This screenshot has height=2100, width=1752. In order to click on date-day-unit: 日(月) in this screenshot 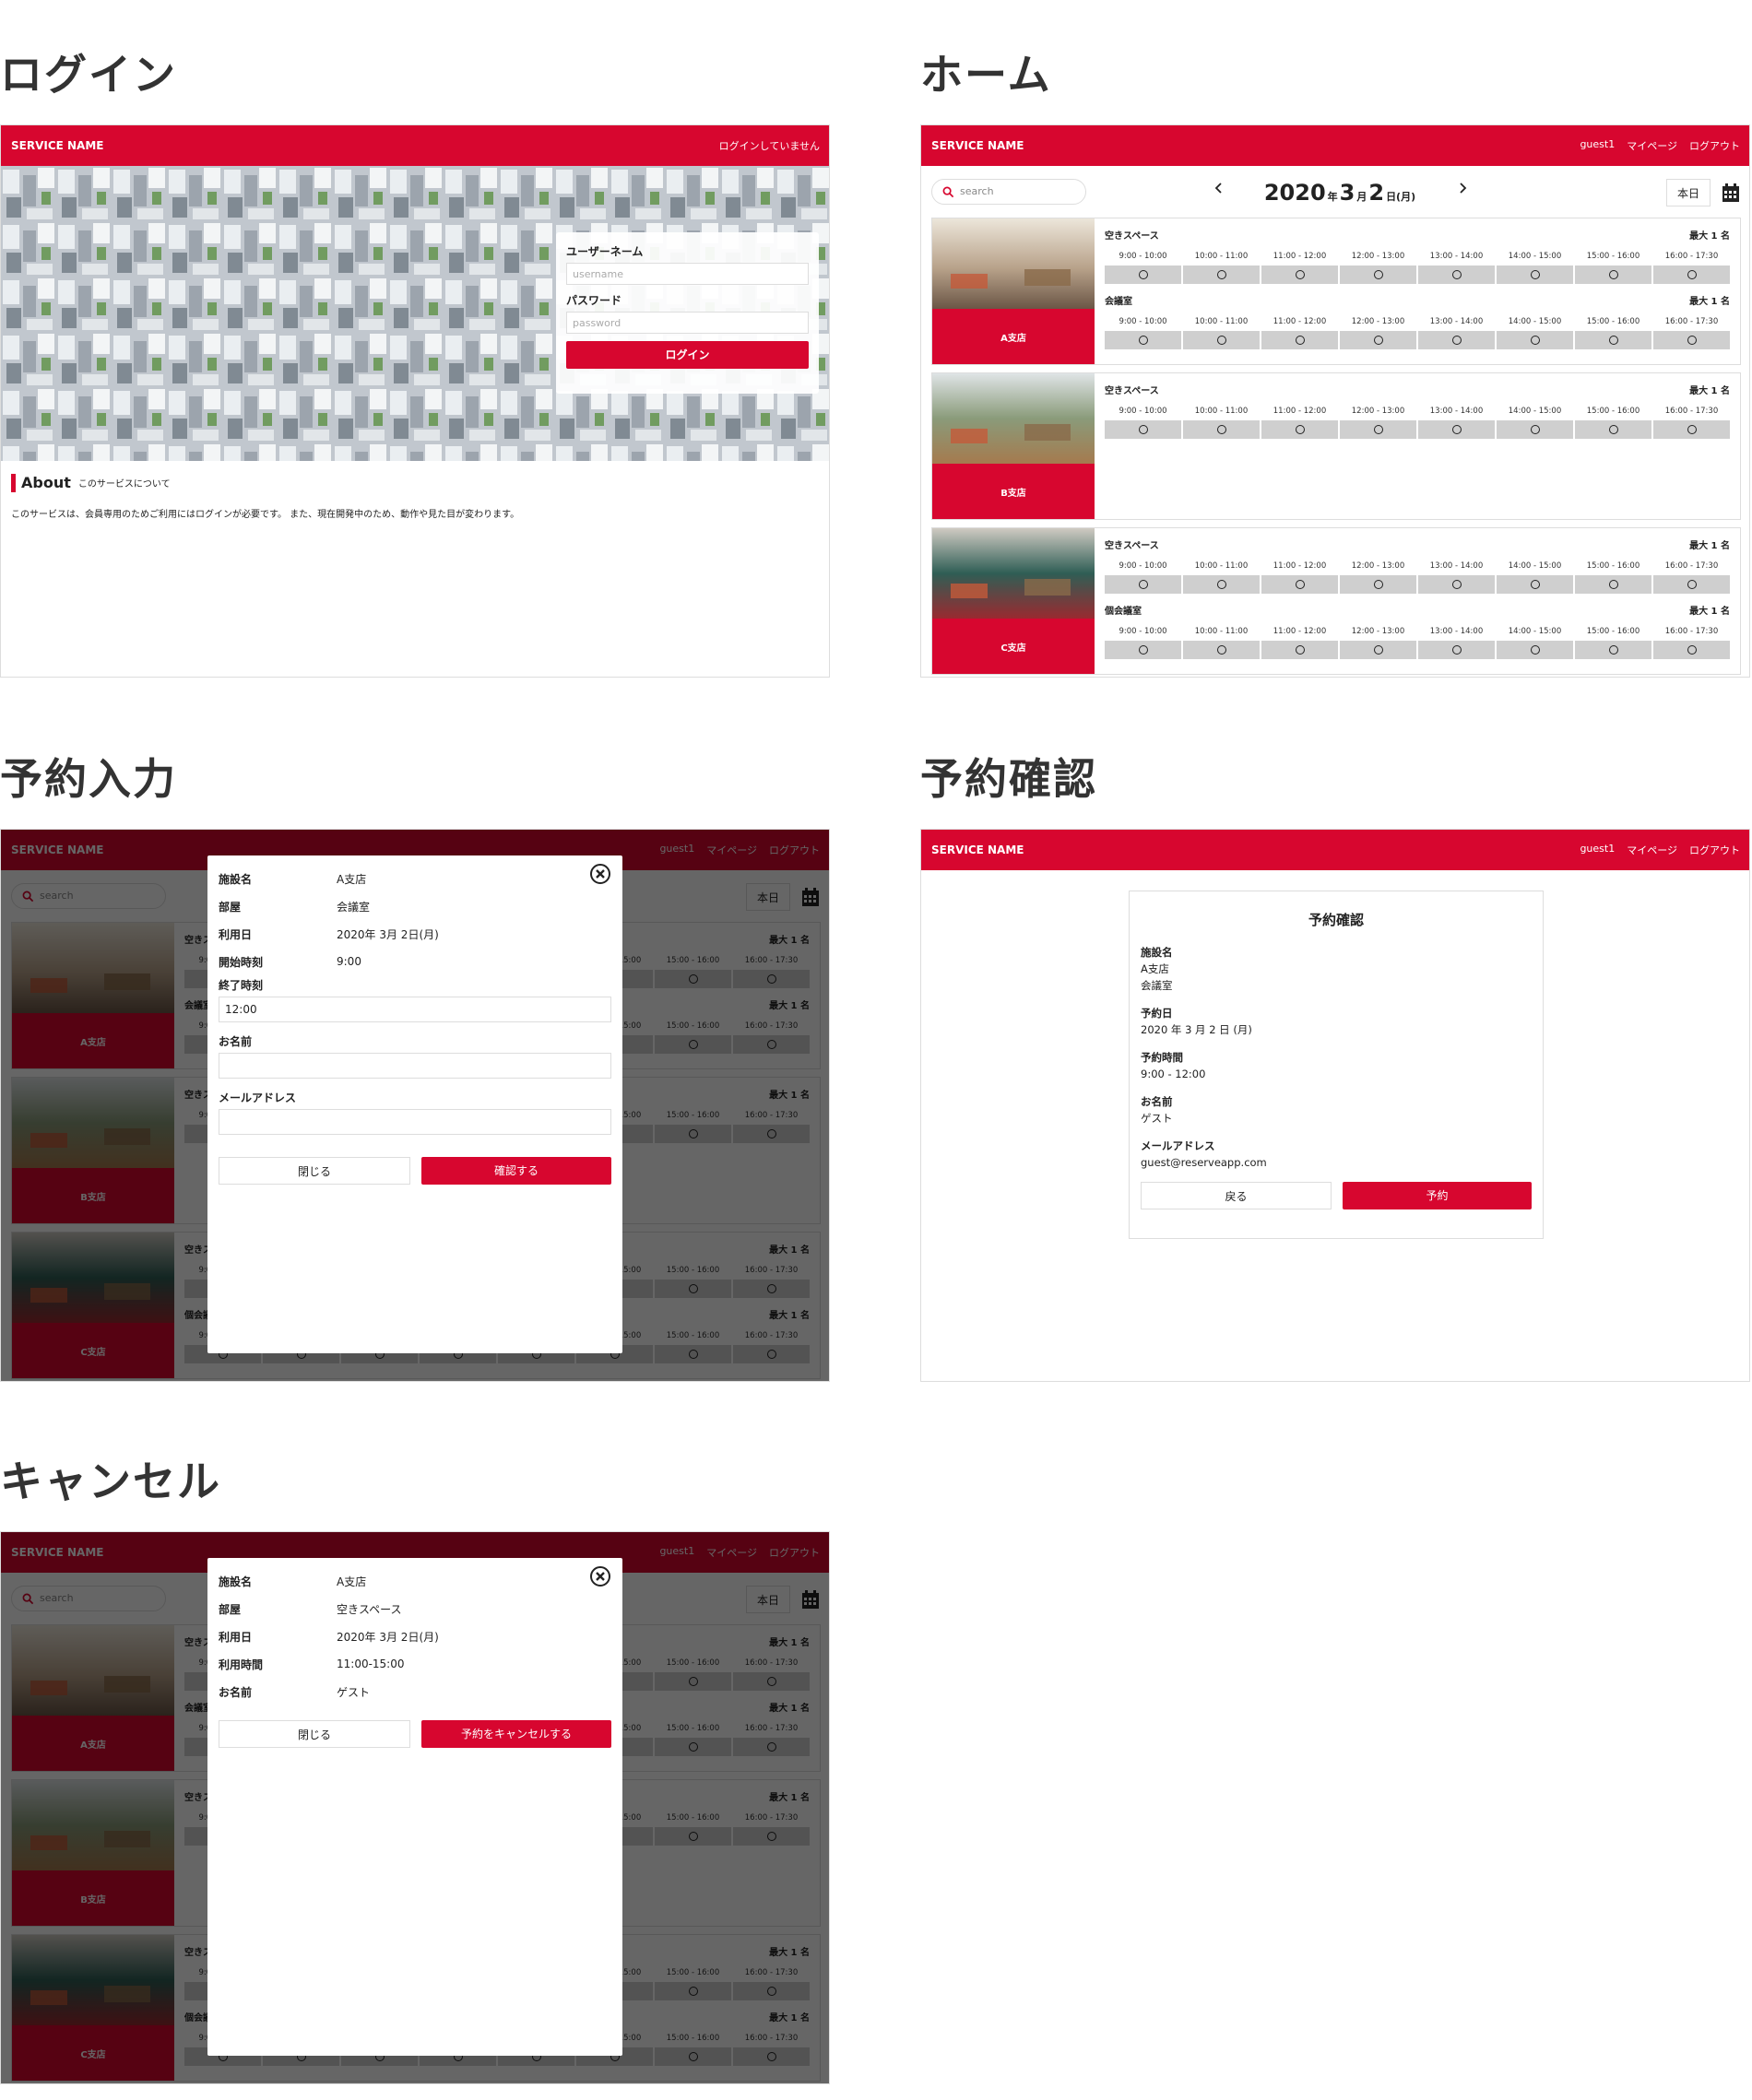, I will do `click(1401, 197)`.